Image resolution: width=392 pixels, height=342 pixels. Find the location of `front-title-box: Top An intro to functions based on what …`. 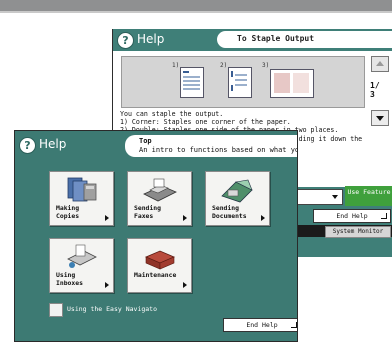

front-title-box: Top An intro to functions based on what … is located at coordinates (211, 146).